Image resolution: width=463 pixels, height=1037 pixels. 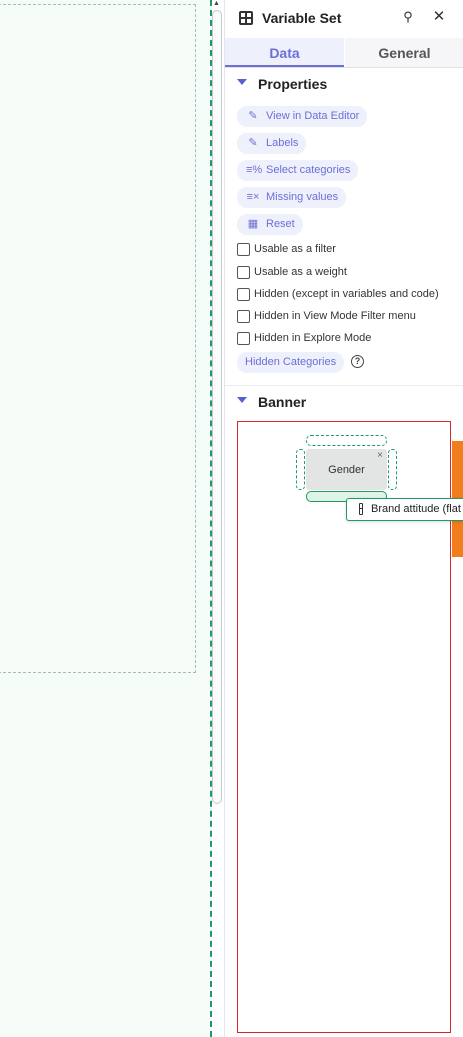 I want to click on select-categories-icon: ≡%, so click(x=254, y=170).